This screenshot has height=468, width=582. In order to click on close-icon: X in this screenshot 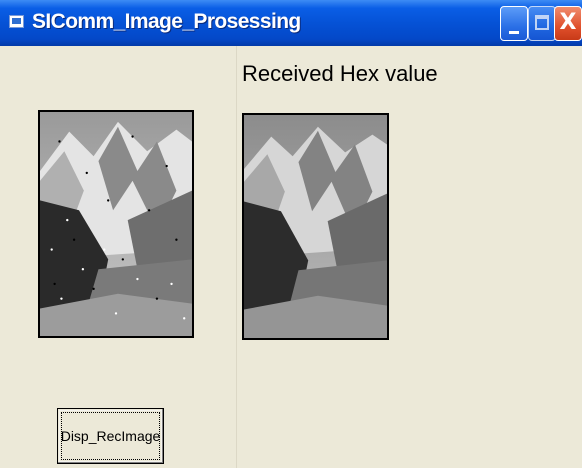, I will do `click(568, 22)`.